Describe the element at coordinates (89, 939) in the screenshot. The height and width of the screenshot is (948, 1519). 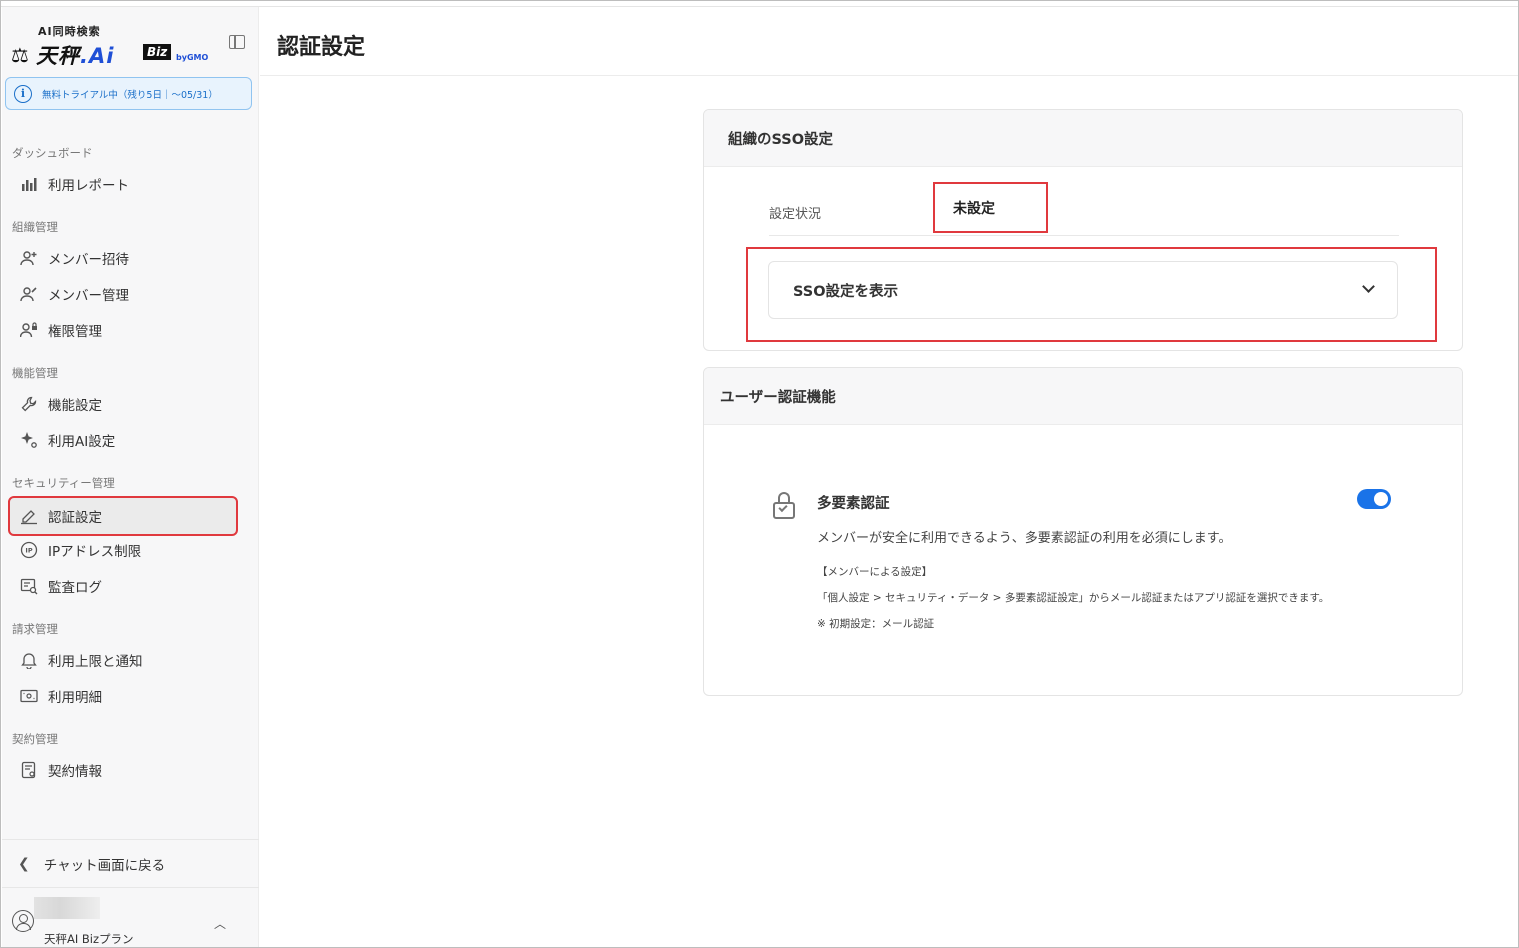
I see `user-plan: 天秤AI Bizプラン` at that location.